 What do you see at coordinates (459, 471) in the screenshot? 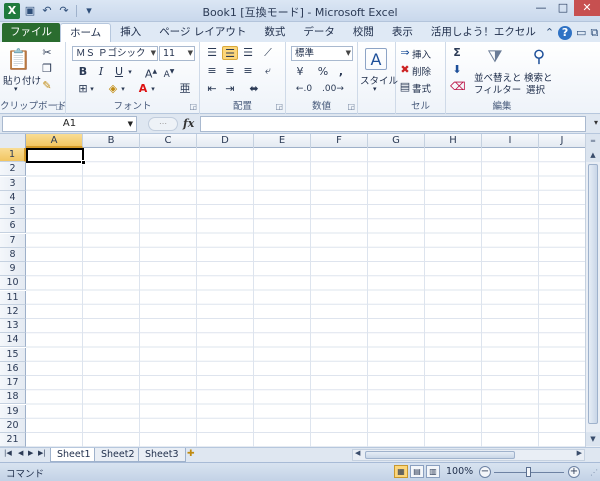
I see `zoom-level: 100%` at bounding box center [459, 471].